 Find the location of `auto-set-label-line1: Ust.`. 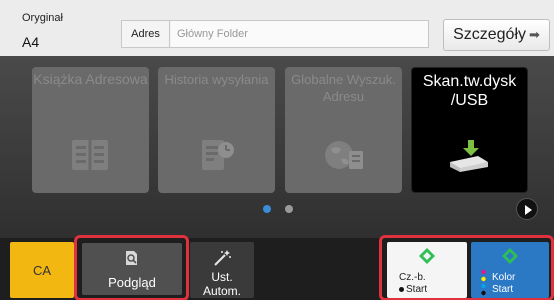

auto-set-label-line1: Ust. is located at coordinates (222, 277).